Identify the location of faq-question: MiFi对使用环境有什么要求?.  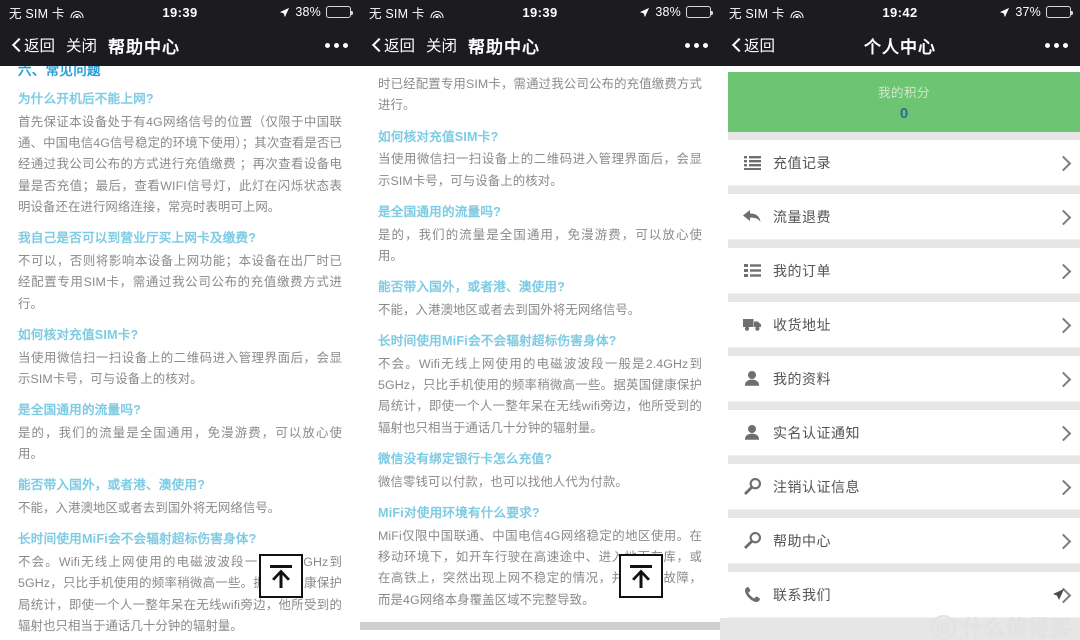
(459, 513).